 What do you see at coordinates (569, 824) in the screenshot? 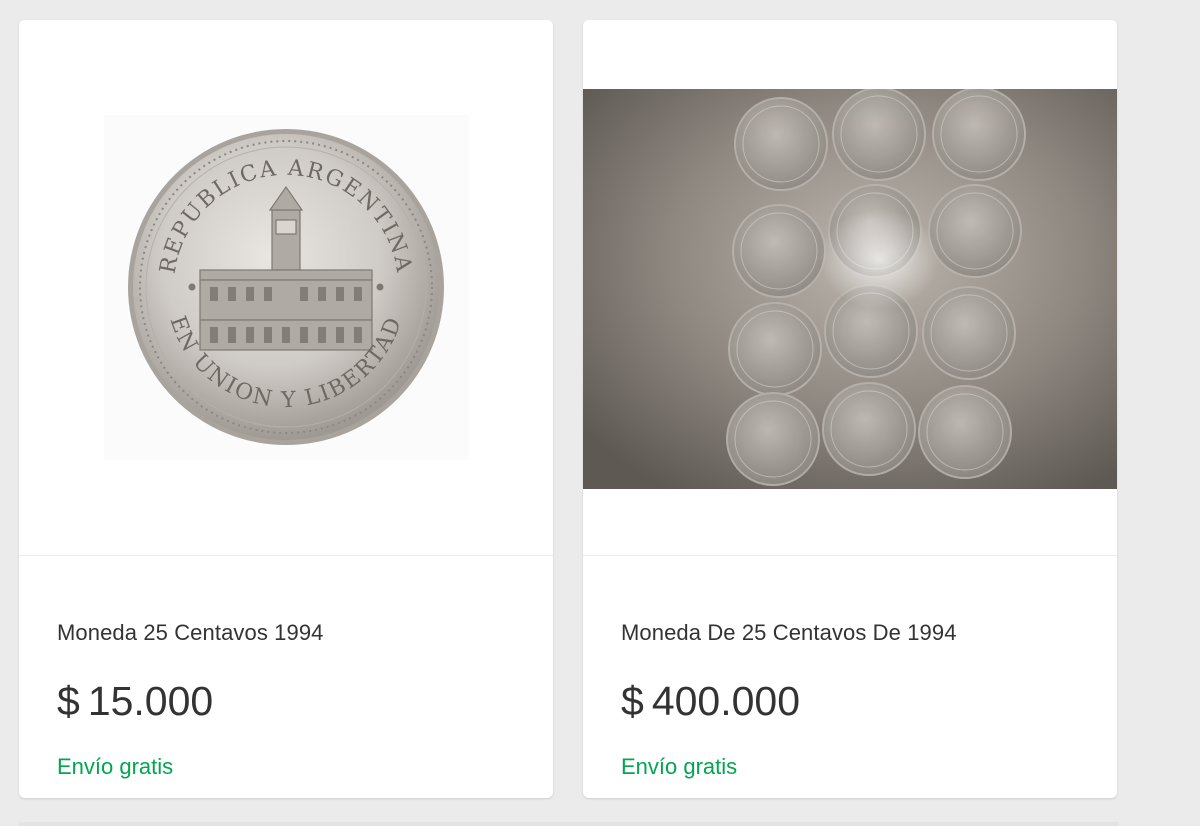
I see `next-row-edge` at bounding box center [569, 824].